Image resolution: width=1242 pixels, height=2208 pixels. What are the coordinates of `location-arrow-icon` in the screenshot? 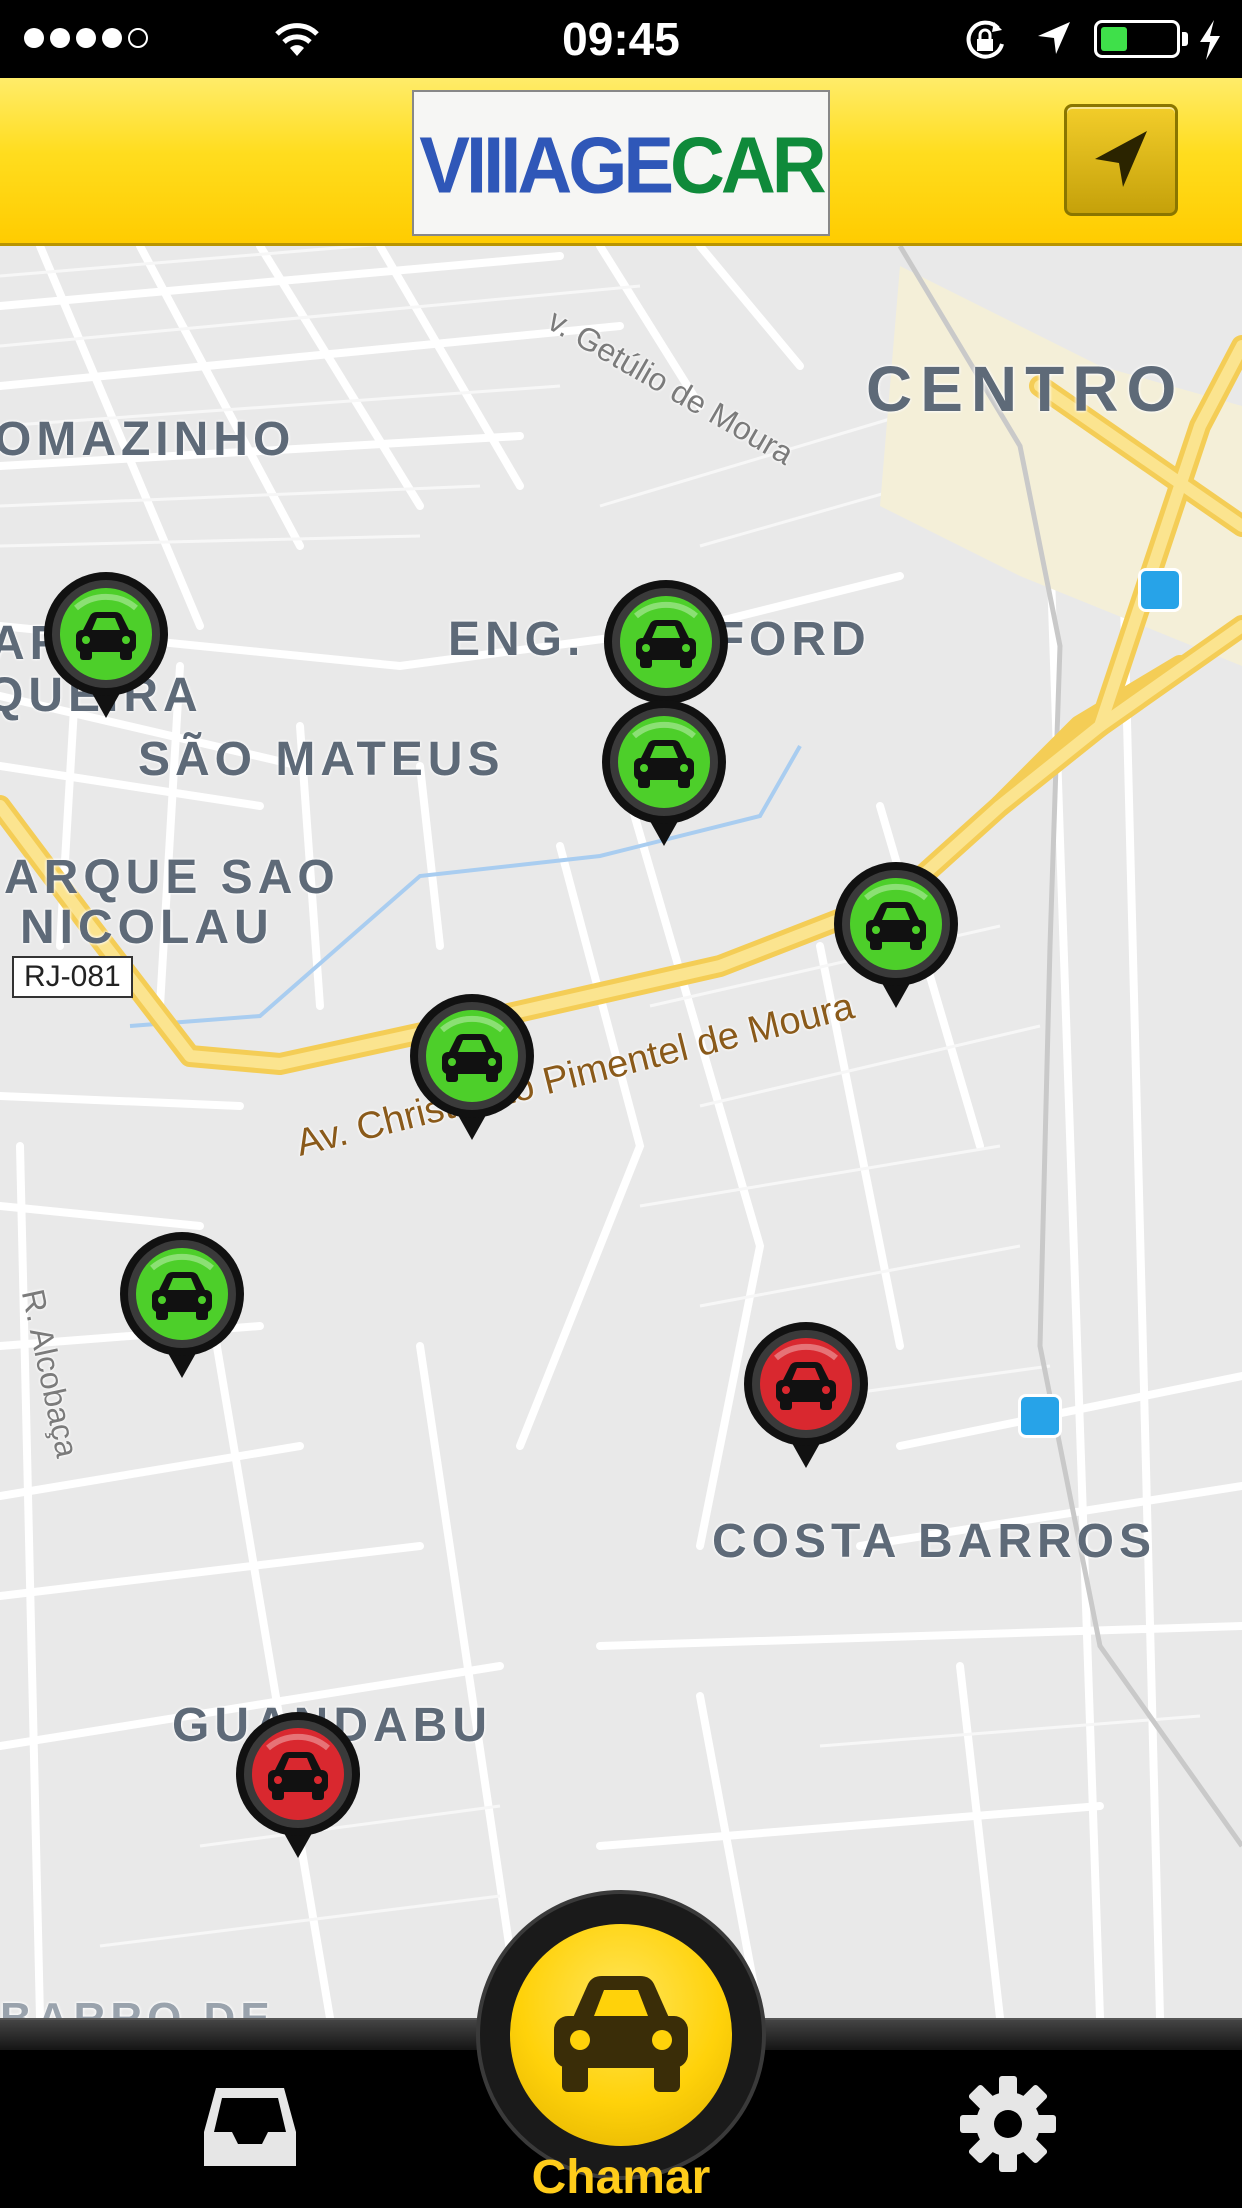 It's located at (1121, 159).